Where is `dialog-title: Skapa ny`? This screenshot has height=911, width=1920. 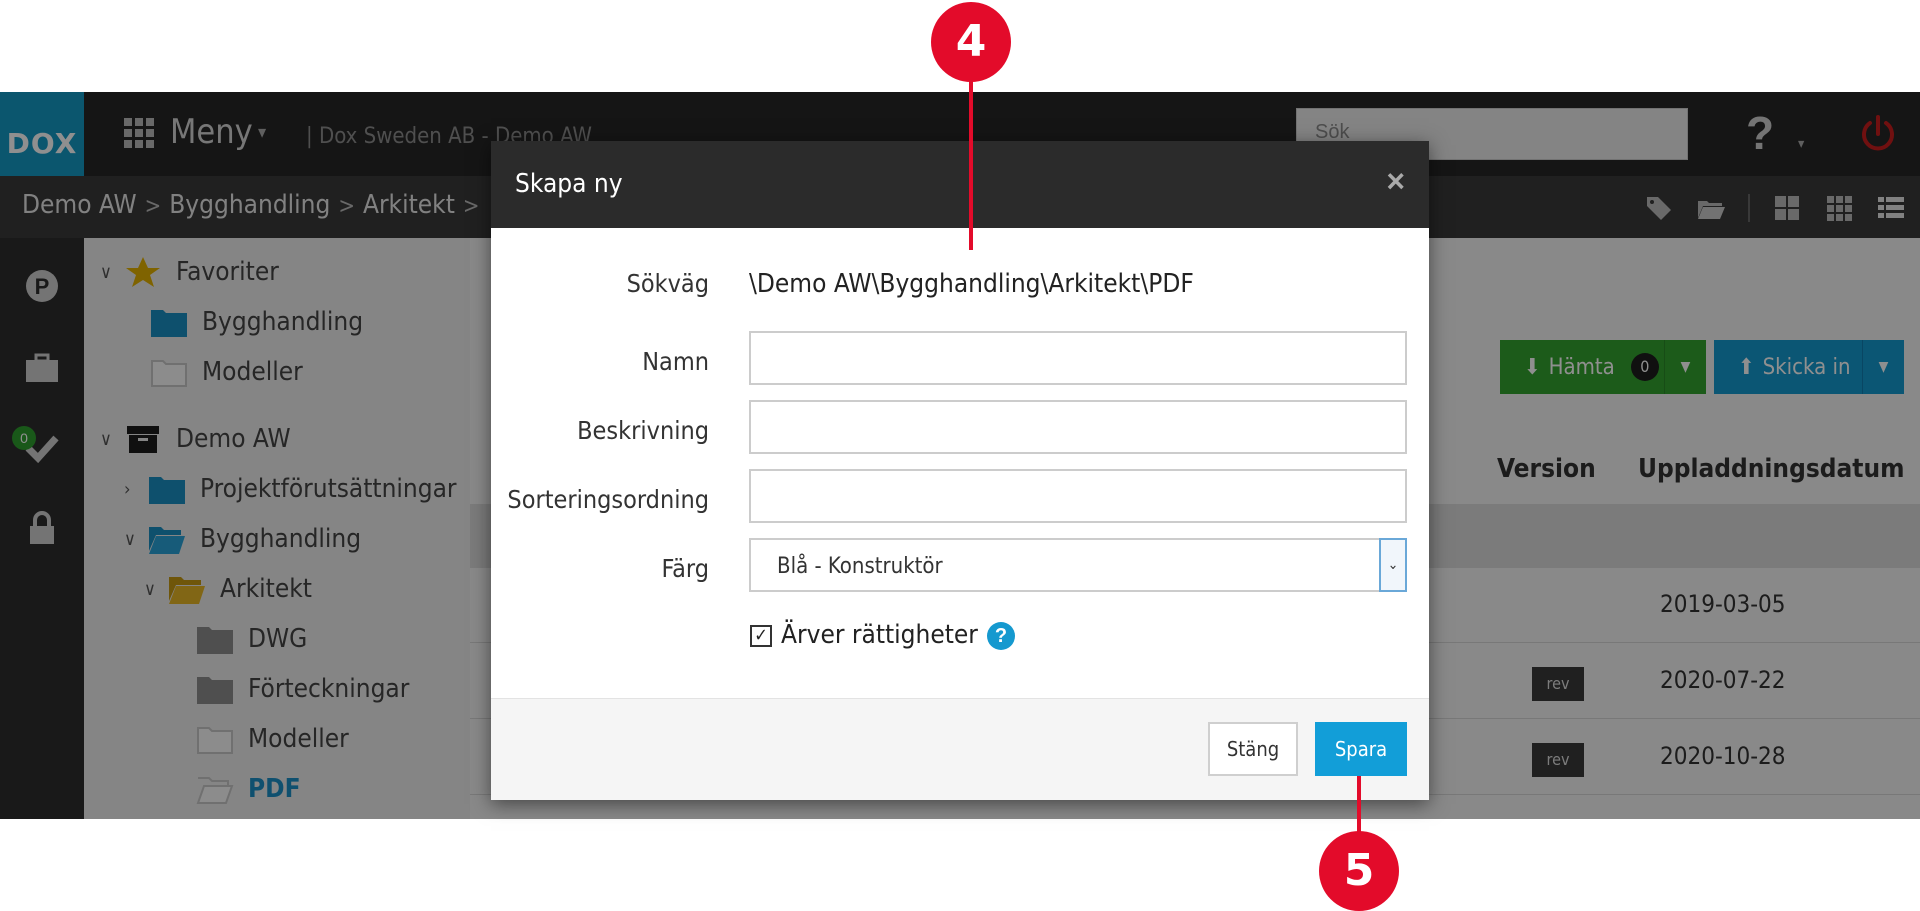 dialog-title: Skapa ny is located at coordinates (569, 184).